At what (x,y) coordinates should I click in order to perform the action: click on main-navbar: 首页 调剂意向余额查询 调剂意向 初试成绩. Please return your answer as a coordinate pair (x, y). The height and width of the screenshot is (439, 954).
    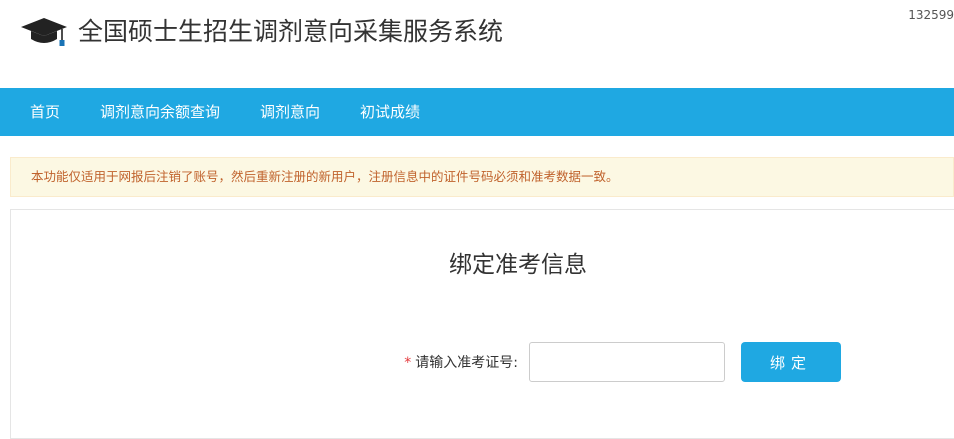
    Looking at the image, I should click on (477, 112).